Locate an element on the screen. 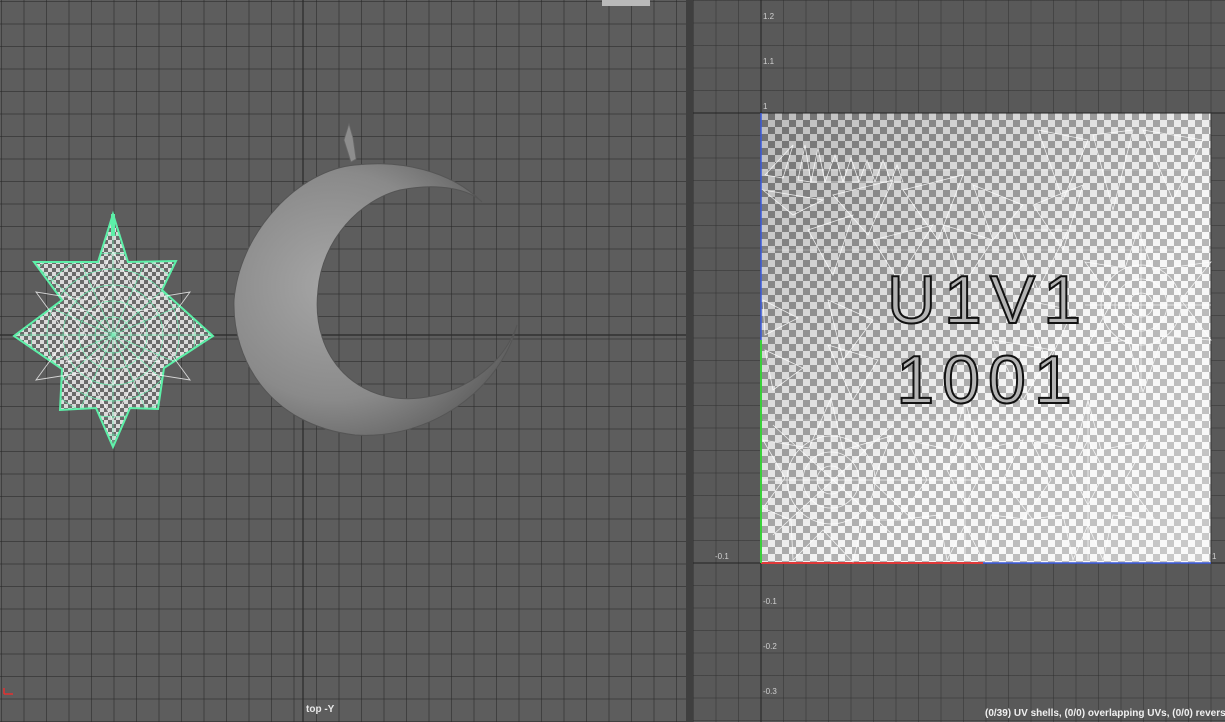  uv-shell-star-middle is located at coordinates (965, 480).